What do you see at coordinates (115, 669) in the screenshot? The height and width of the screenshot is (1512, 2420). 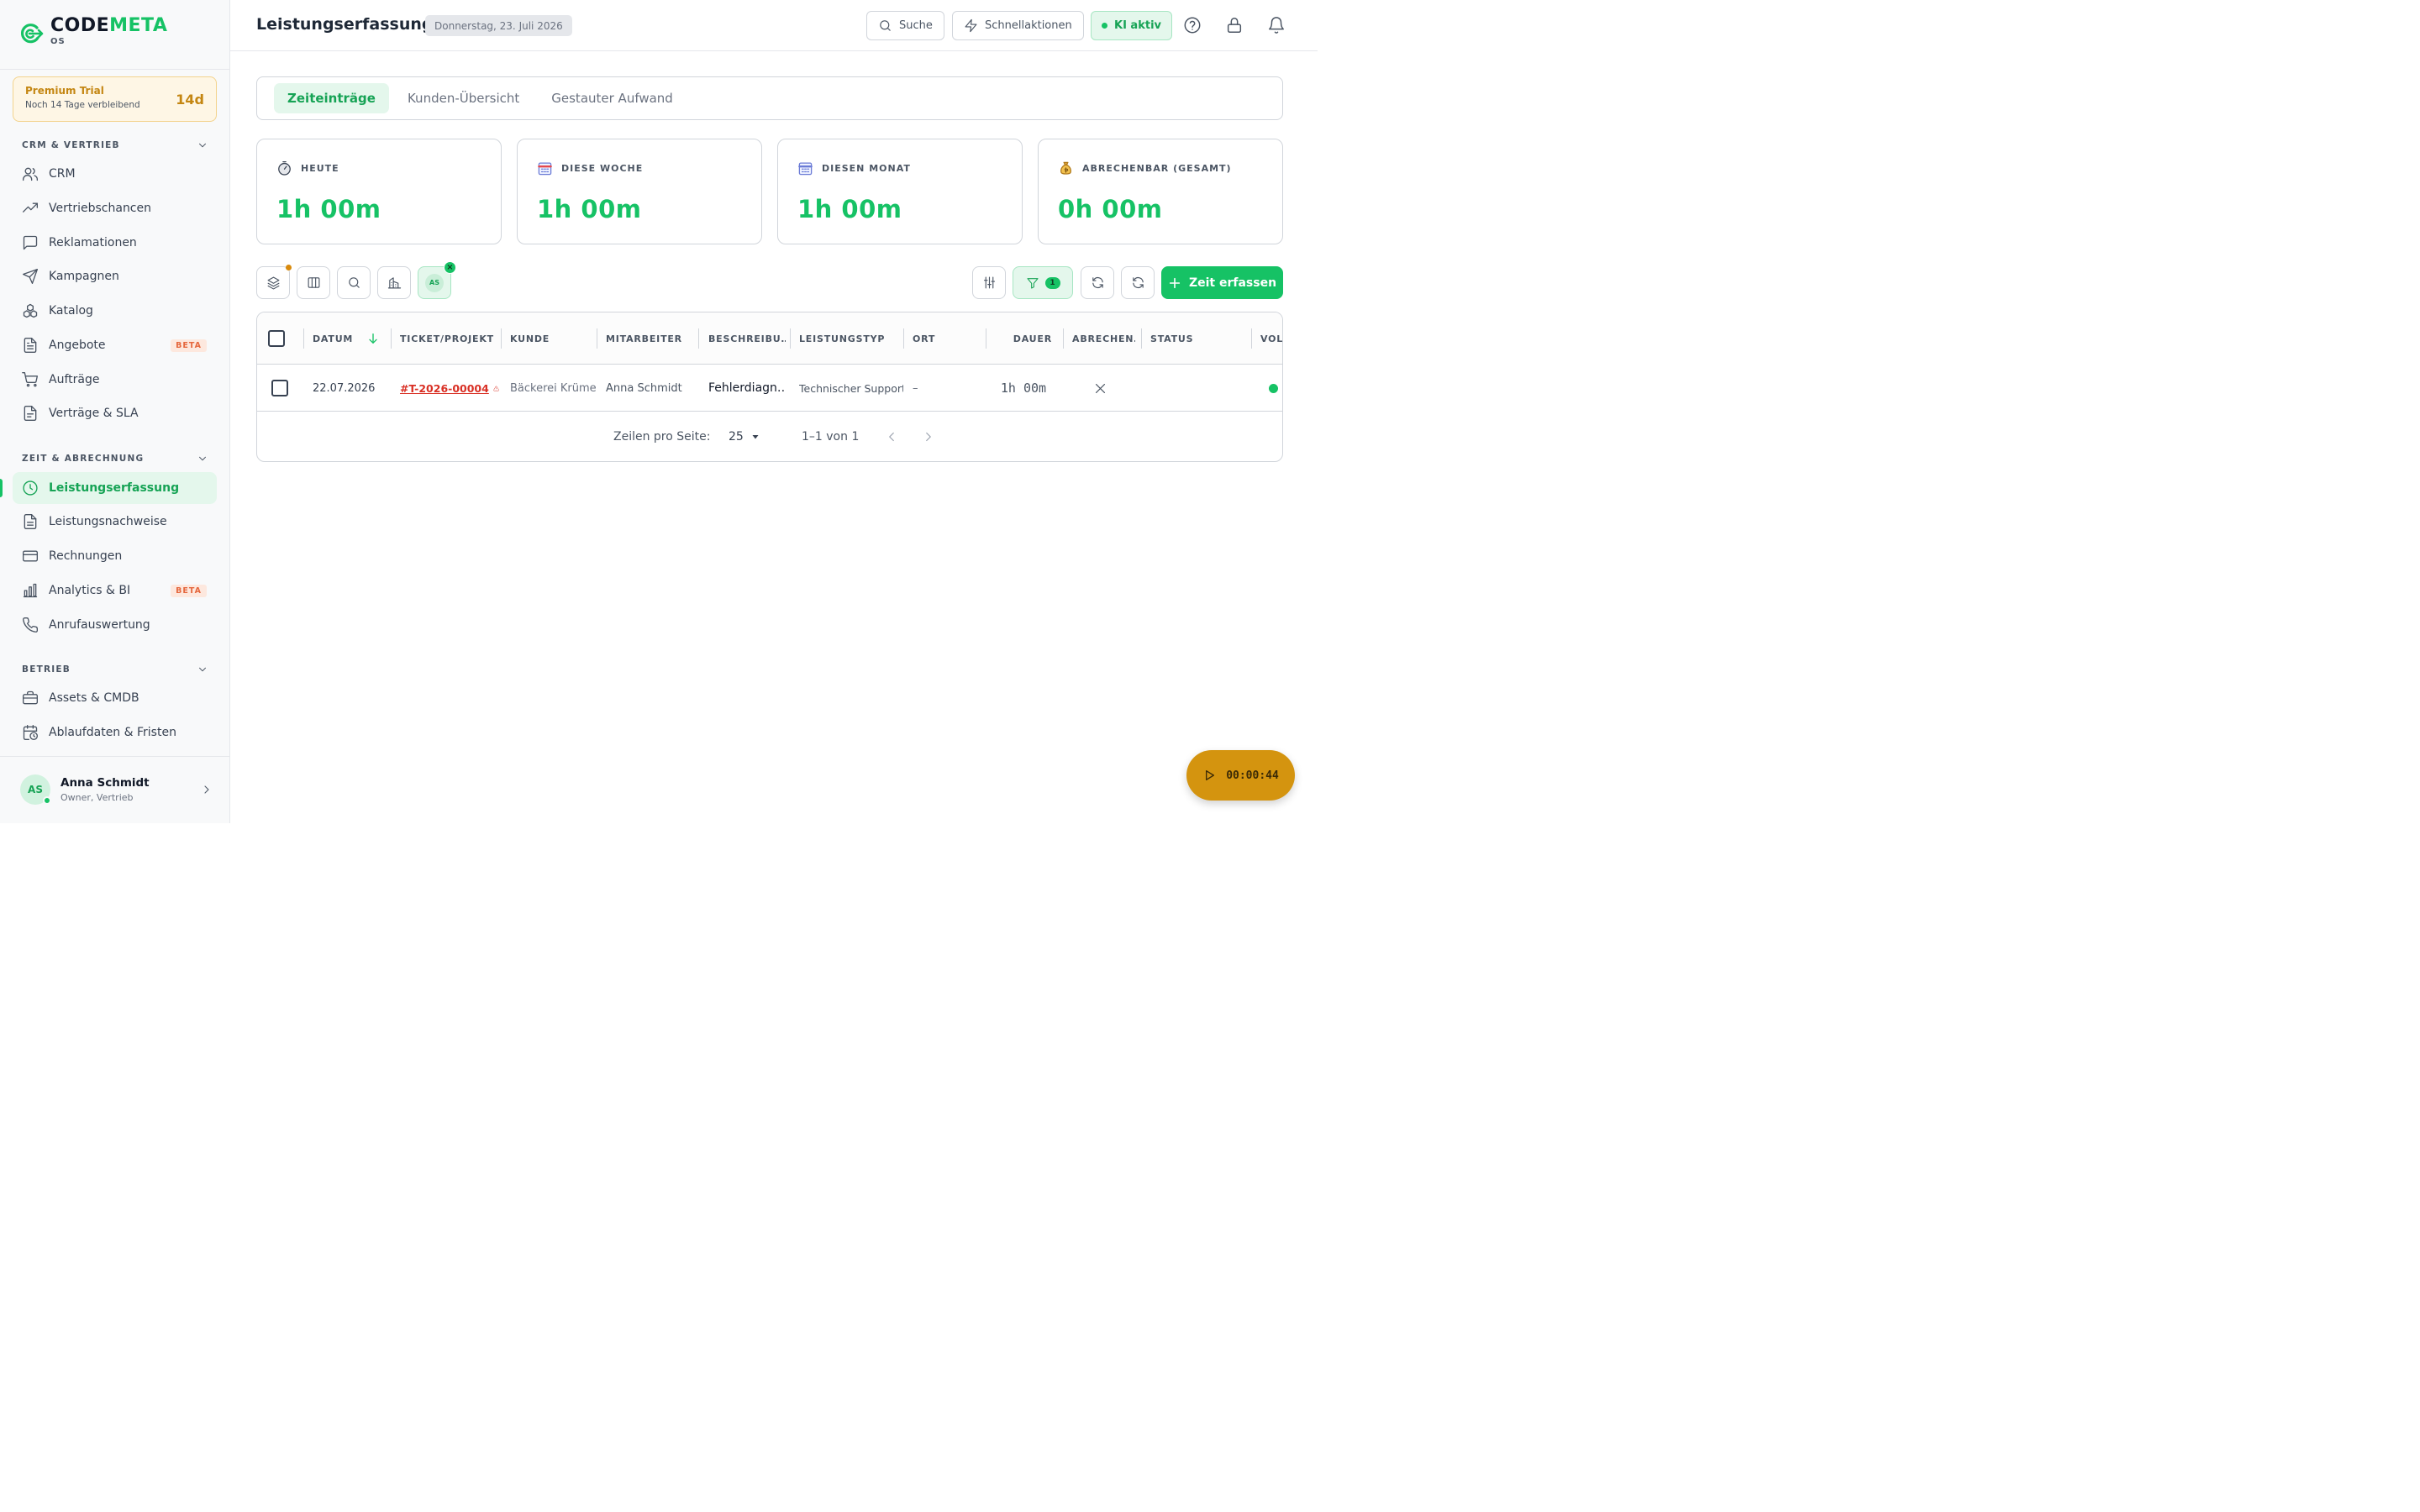 I see `section-betrieb: BETRIEB` at bounding box center [115, 669].